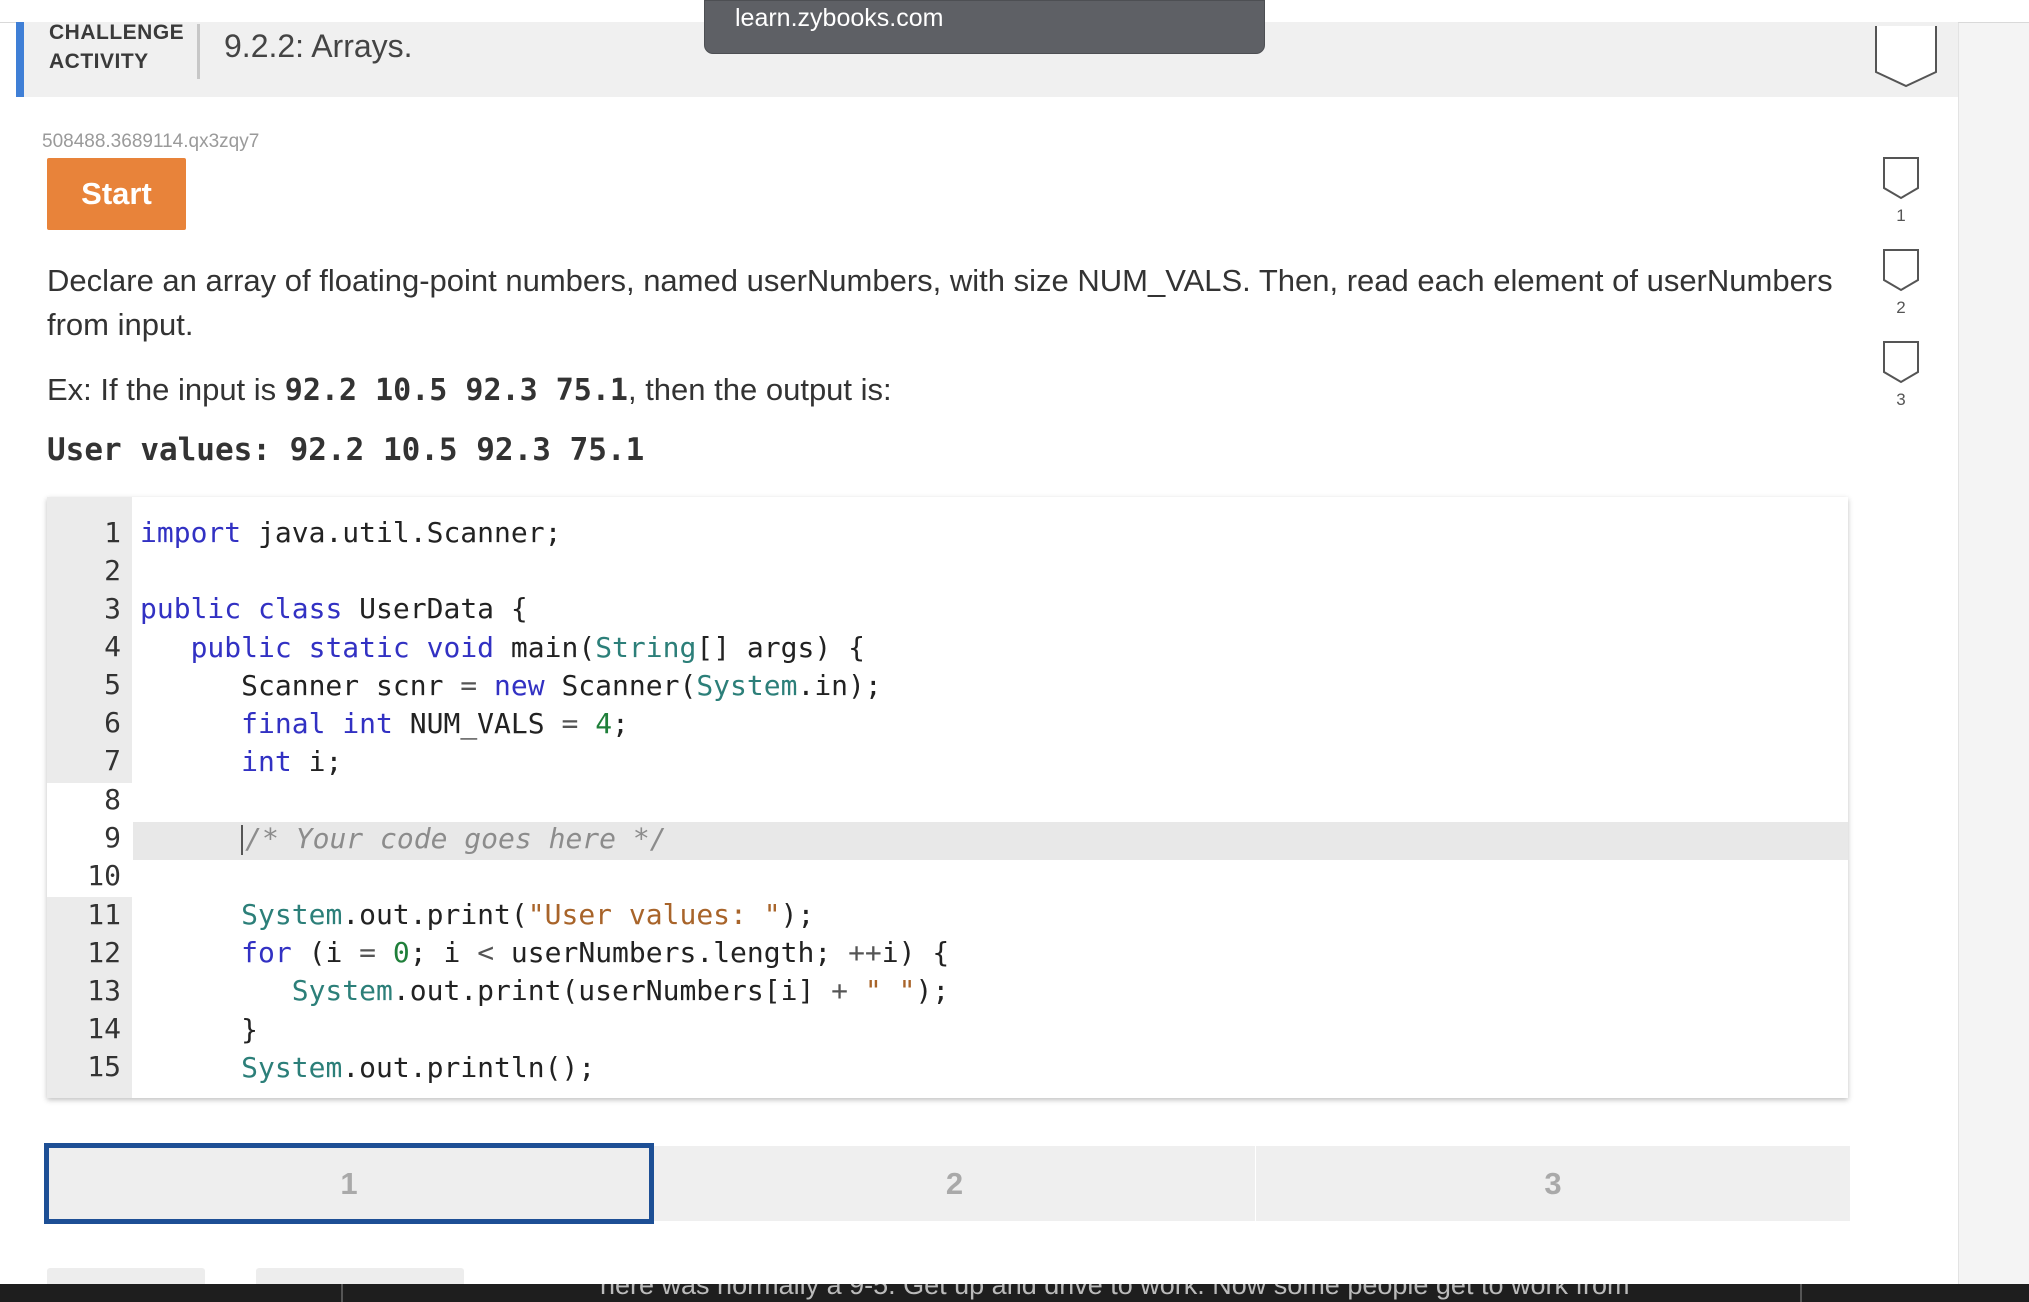  I want to click on code-line: public class UserData {, so click(334, 608).